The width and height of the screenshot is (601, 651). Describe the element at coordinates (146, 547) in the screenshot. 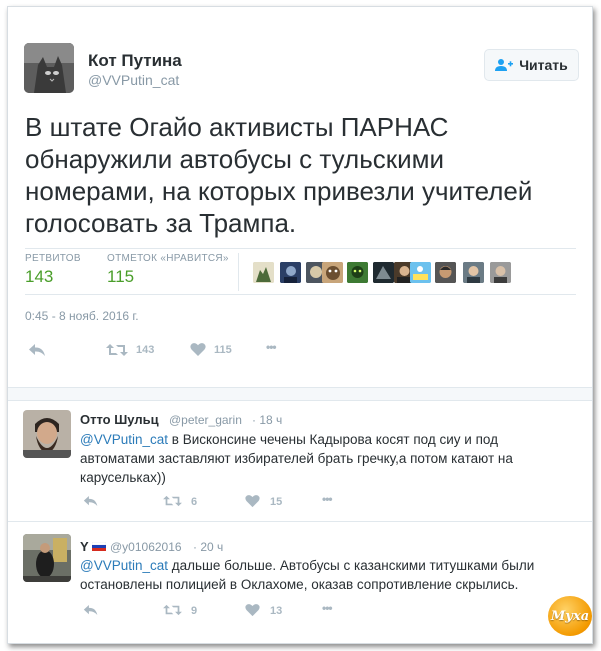

I see `reply-author-handle: @y01062016` at that location.